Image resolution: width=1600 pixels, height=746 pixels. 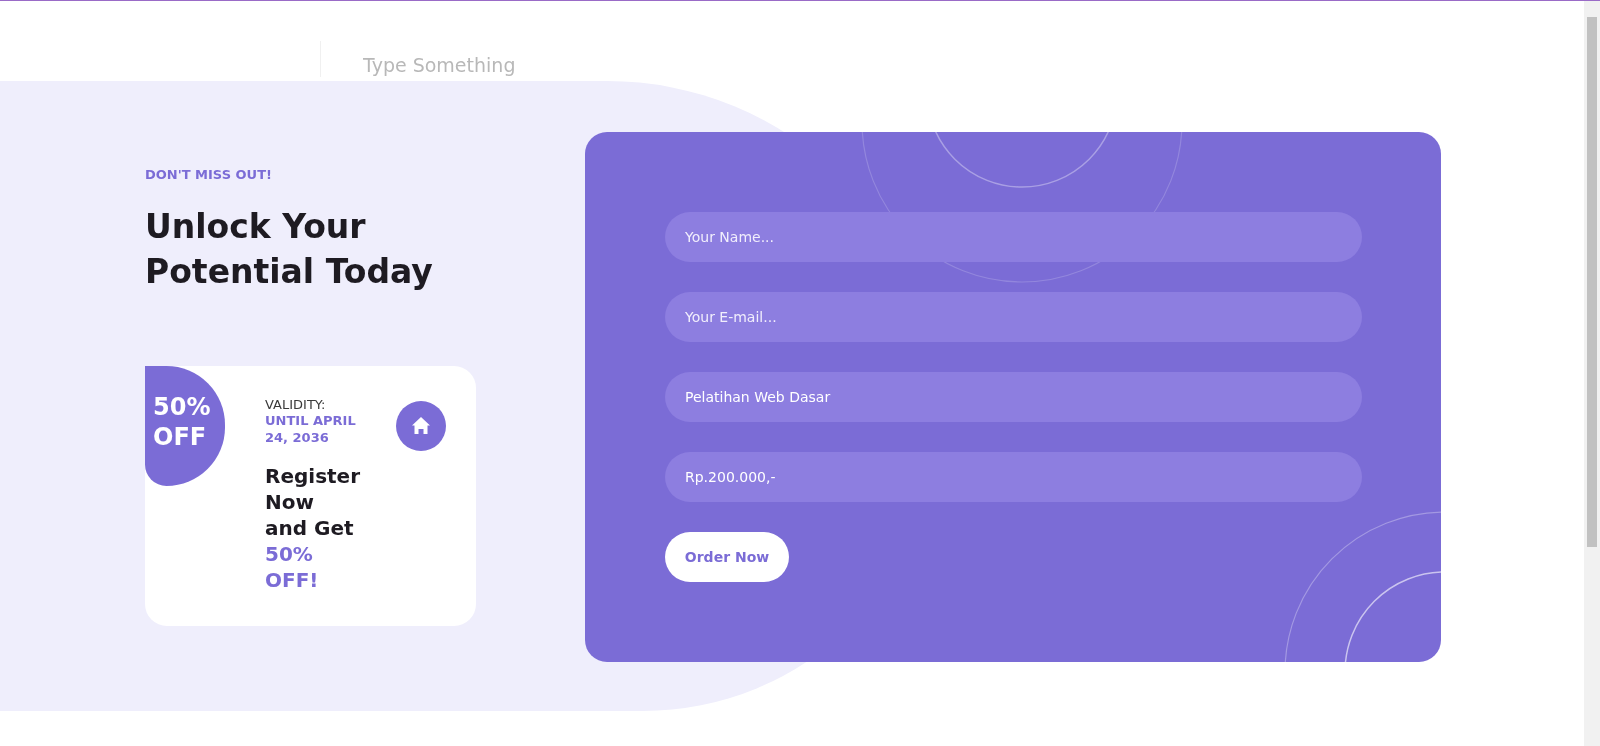 I want to click on home-icon, so click(x=421, y=426).